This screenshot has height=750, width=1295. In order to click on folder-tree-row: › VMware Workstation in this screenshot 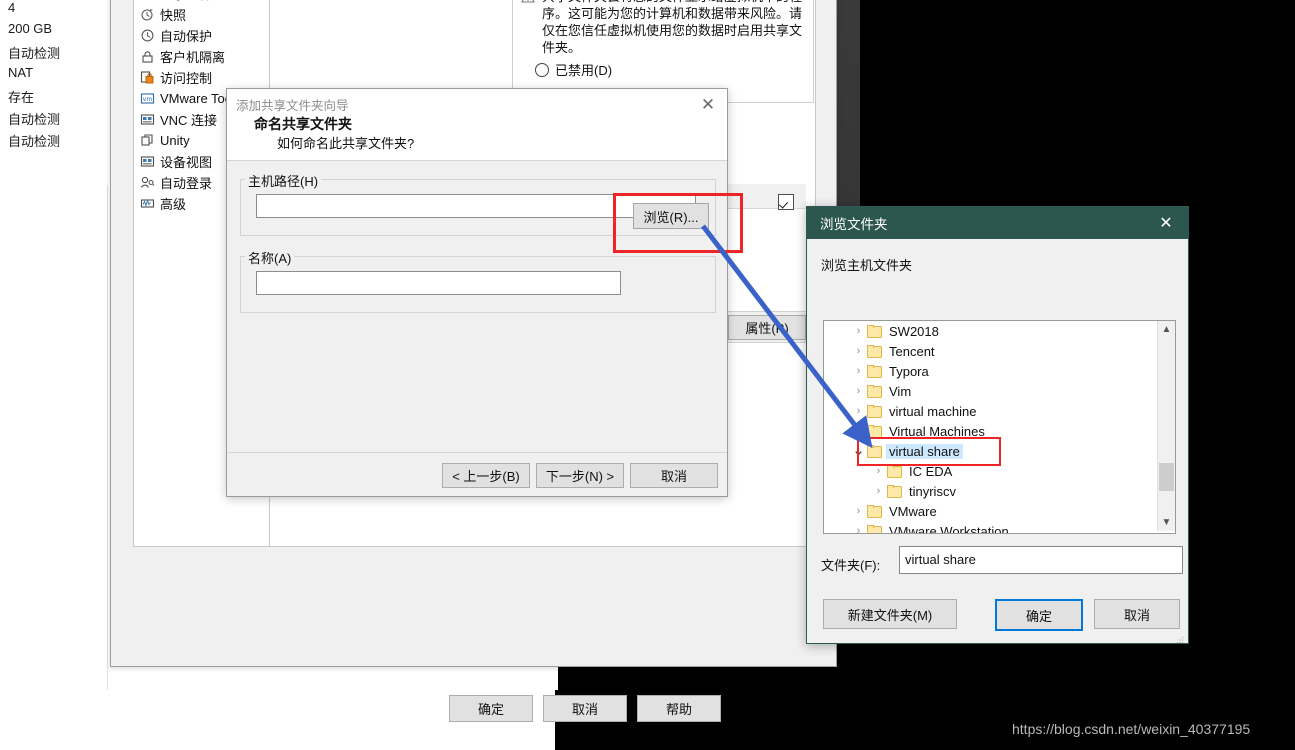, I will do `click(990, 527)`.